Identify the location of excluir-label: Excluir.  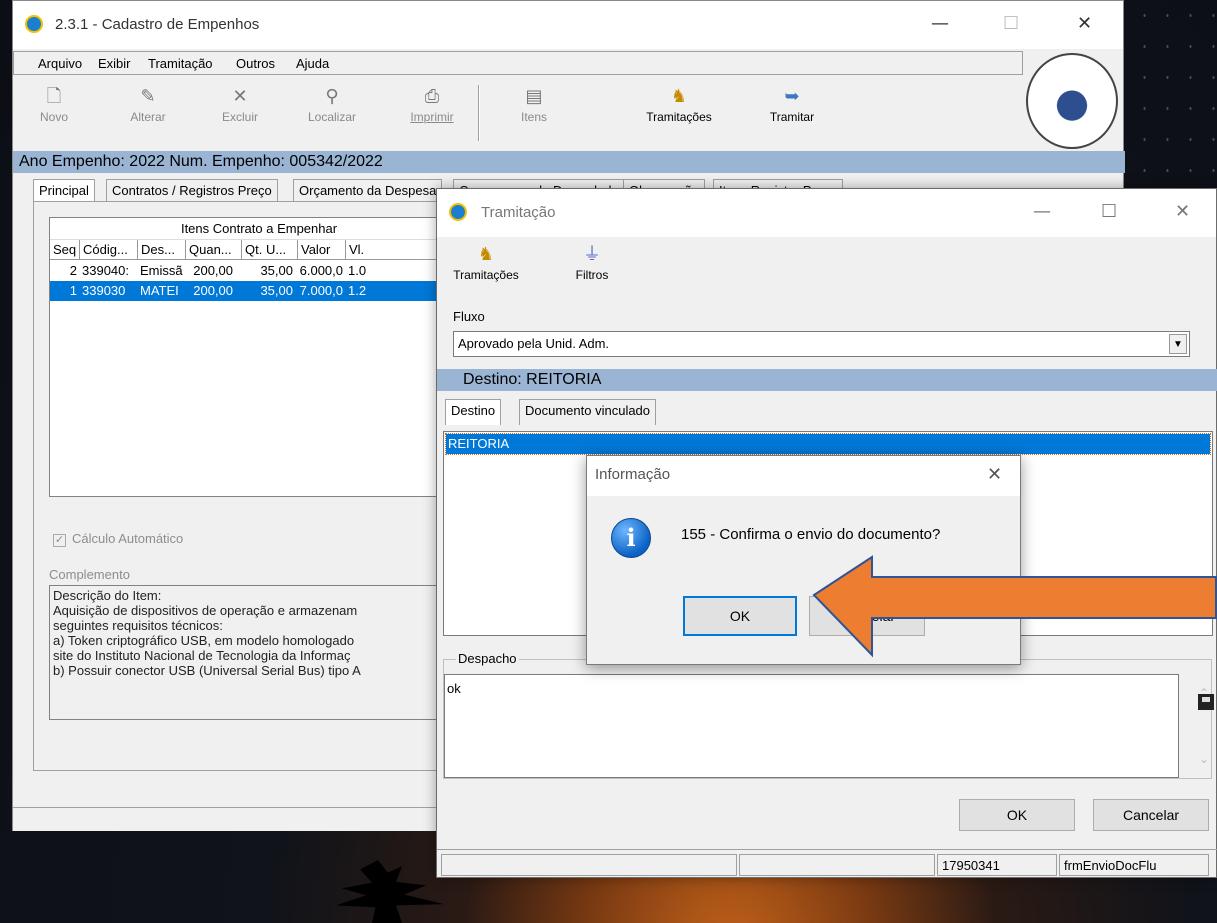
(239, 117).